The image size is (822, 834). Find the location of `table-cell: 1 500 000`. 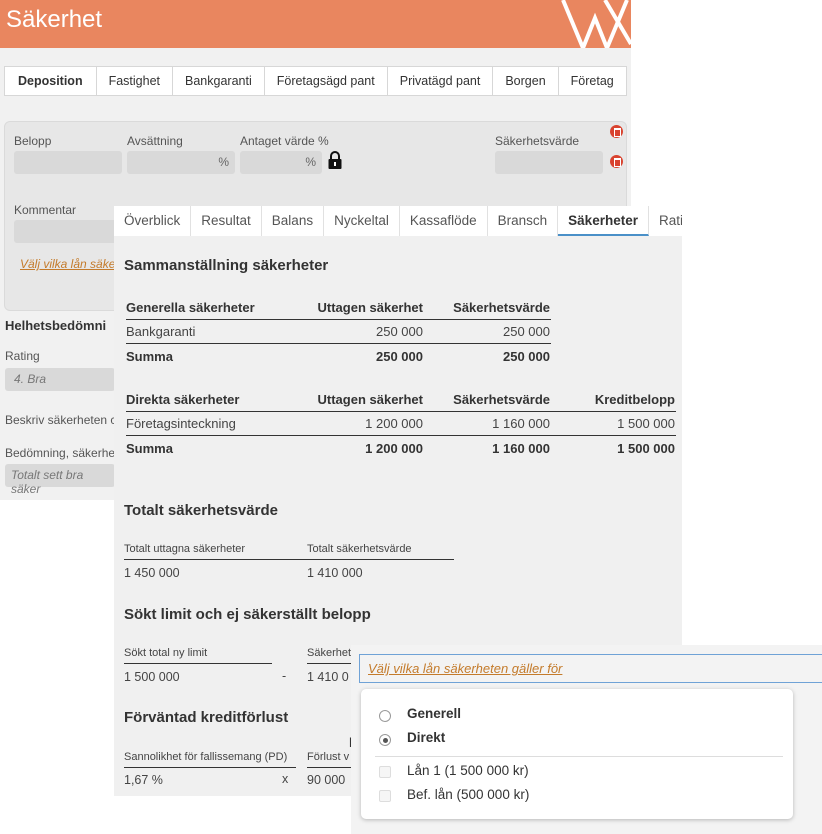

table-cell: 1 500 000 is located at coordinates (646, 423).